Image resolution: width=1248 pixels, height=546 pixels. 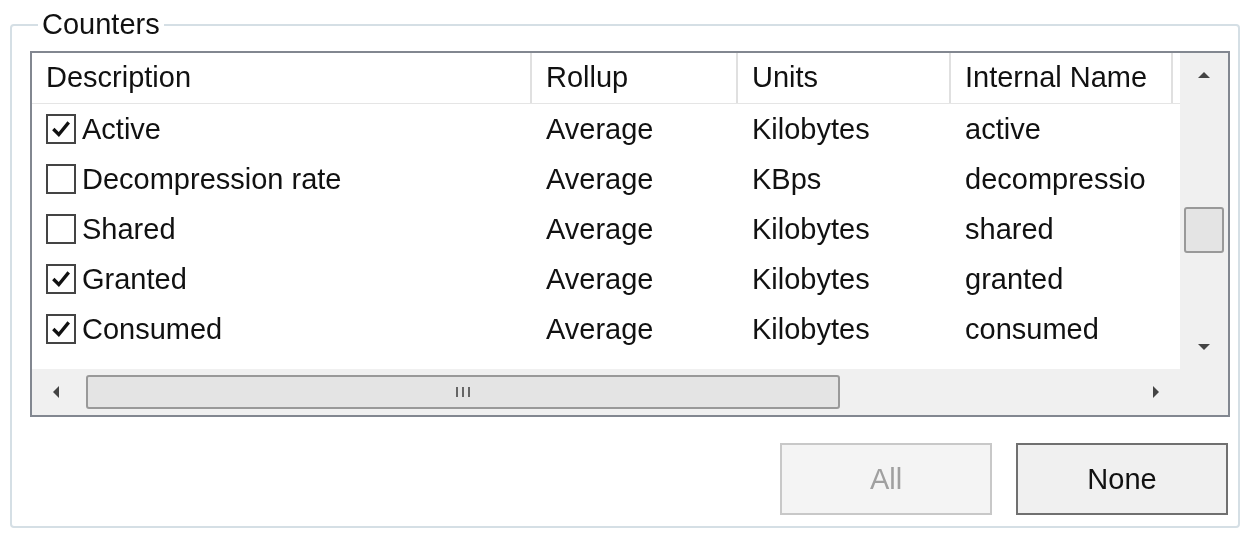 What do you see at coordinates (1062, 78) in the screenshot?
I see `column-header: Internal Name` at bounding box center [1062, 78].